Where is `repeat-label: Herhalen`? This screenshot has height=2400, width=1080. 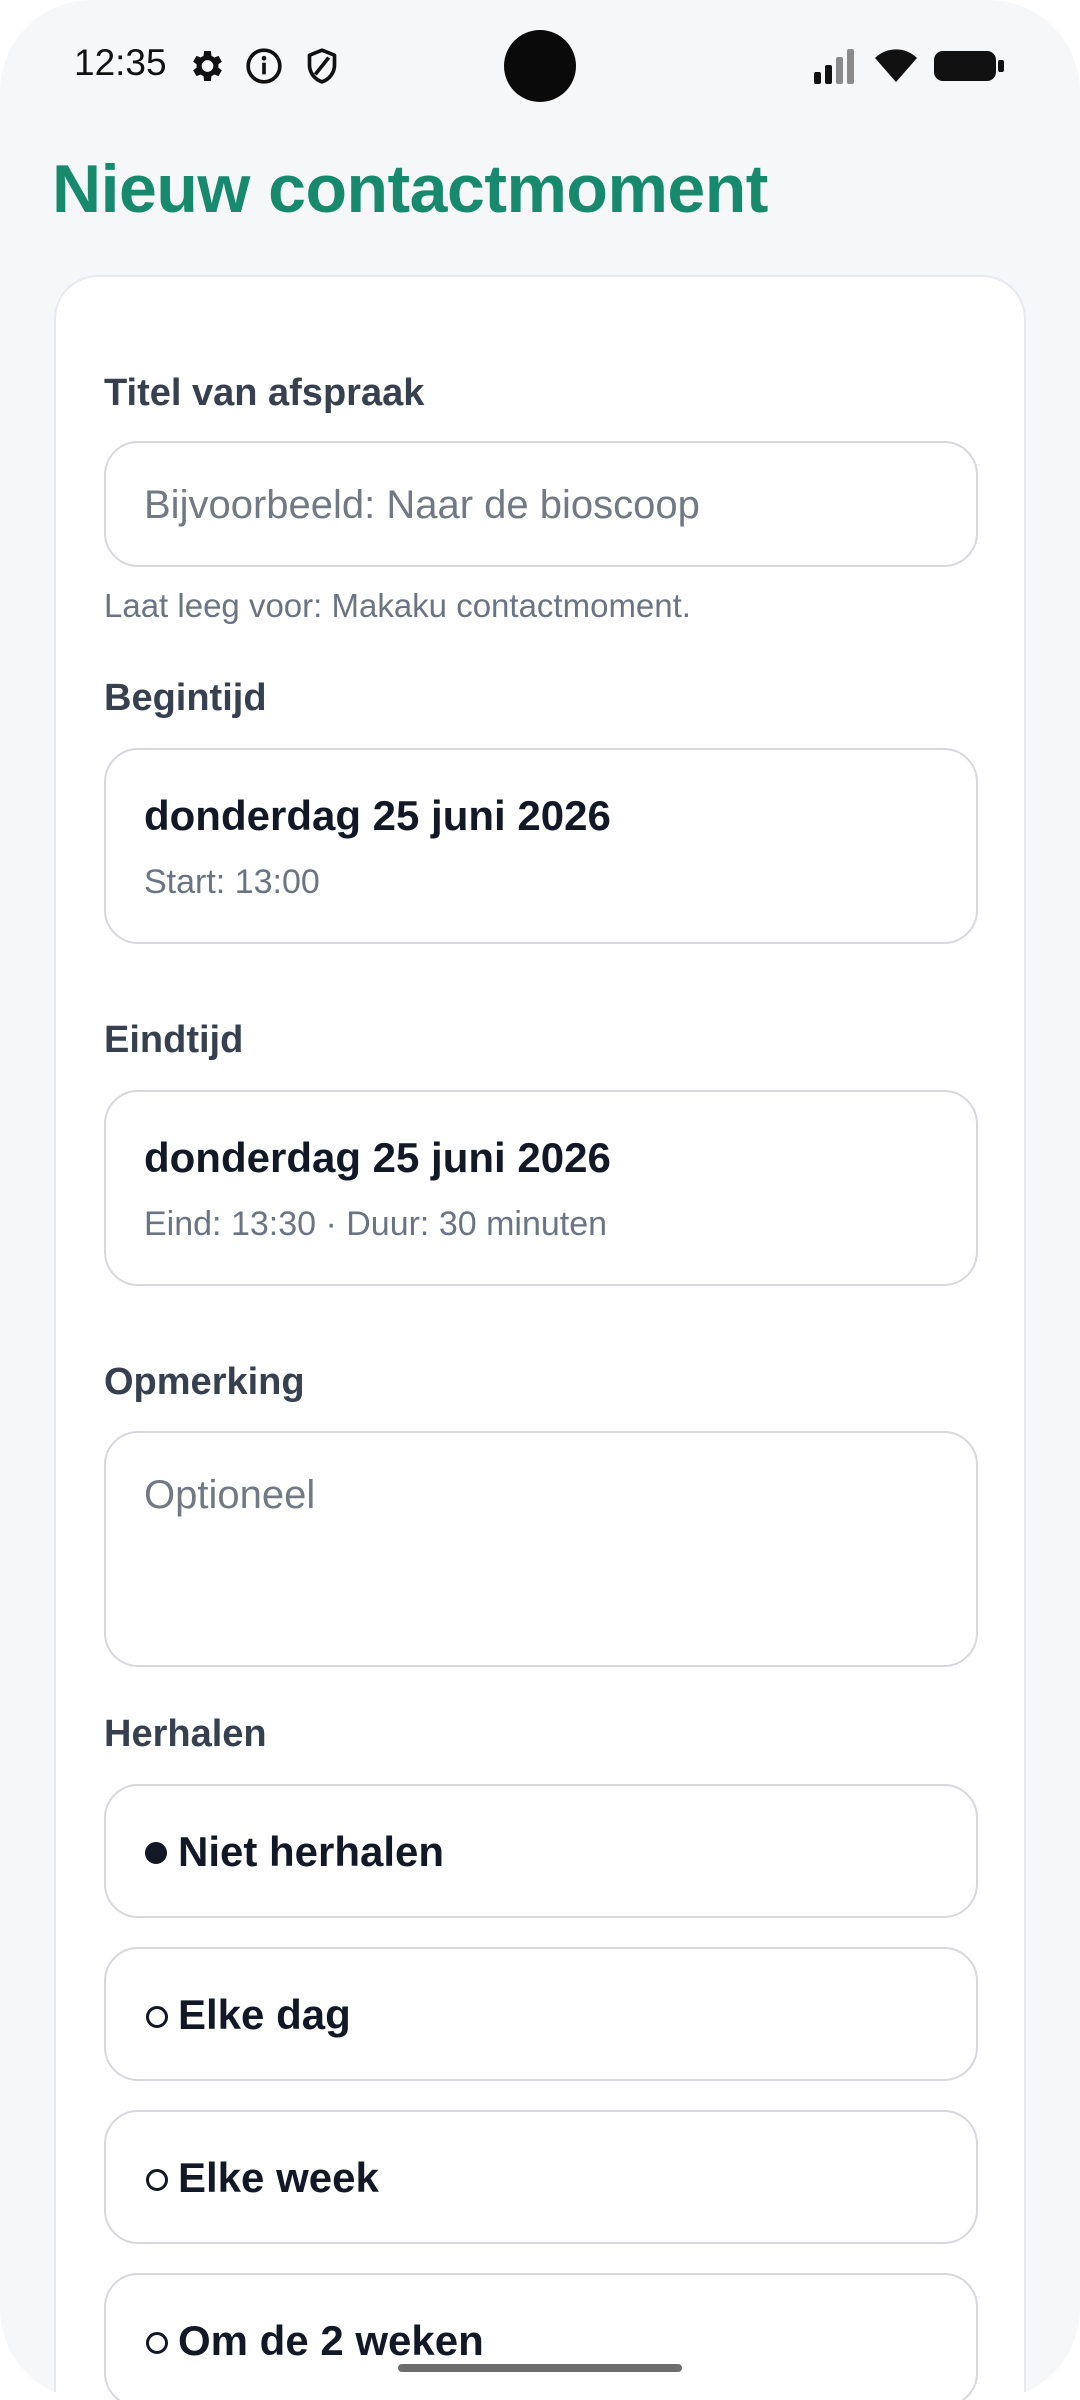
repeat-label: Herhalen is located at coordinates (185, 1734).